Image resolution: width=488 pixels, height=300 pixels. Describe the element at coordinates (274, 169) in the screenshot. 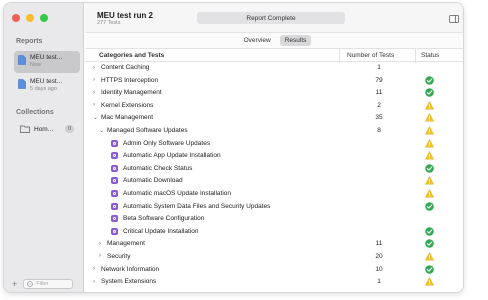

I see `table-row: Automatic Check Status` at that location.